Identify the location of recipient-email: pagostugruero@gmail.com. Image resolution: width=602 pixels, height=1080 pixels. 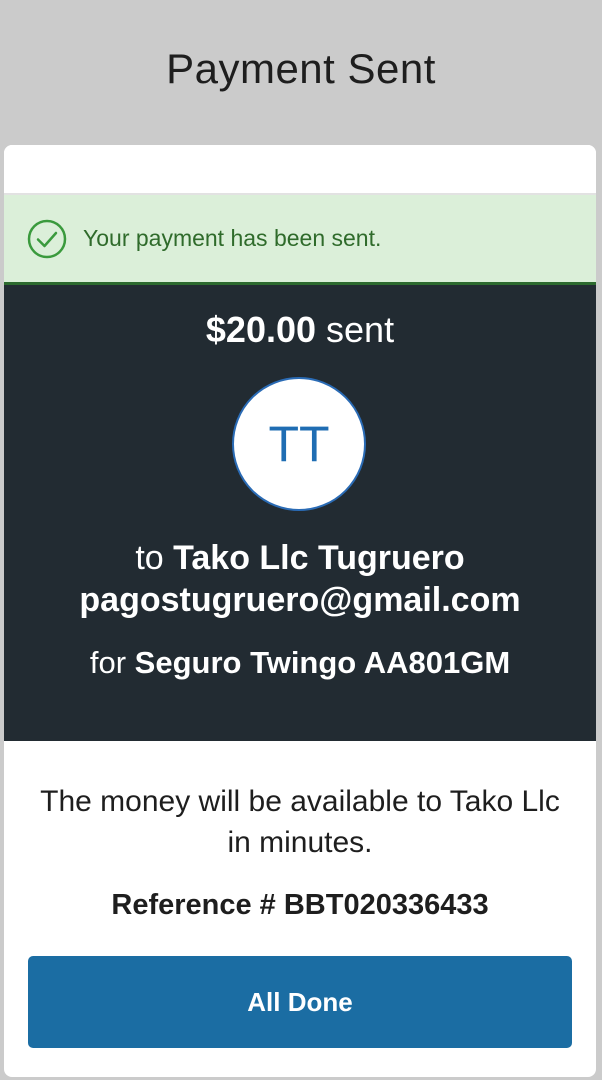
(300, 600).